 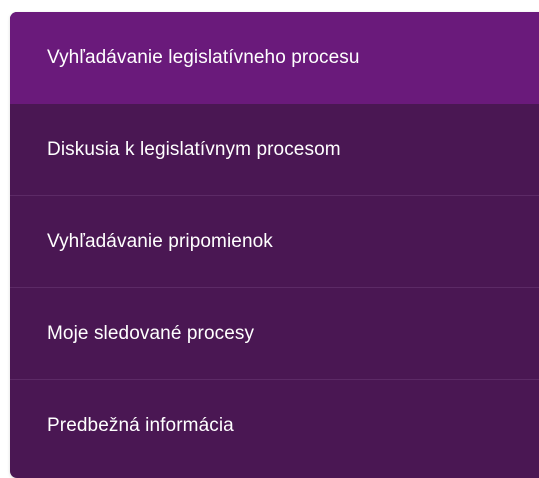 I want to click on menu-item-label: Moje sledované procesy, so click(x=151, y=333).